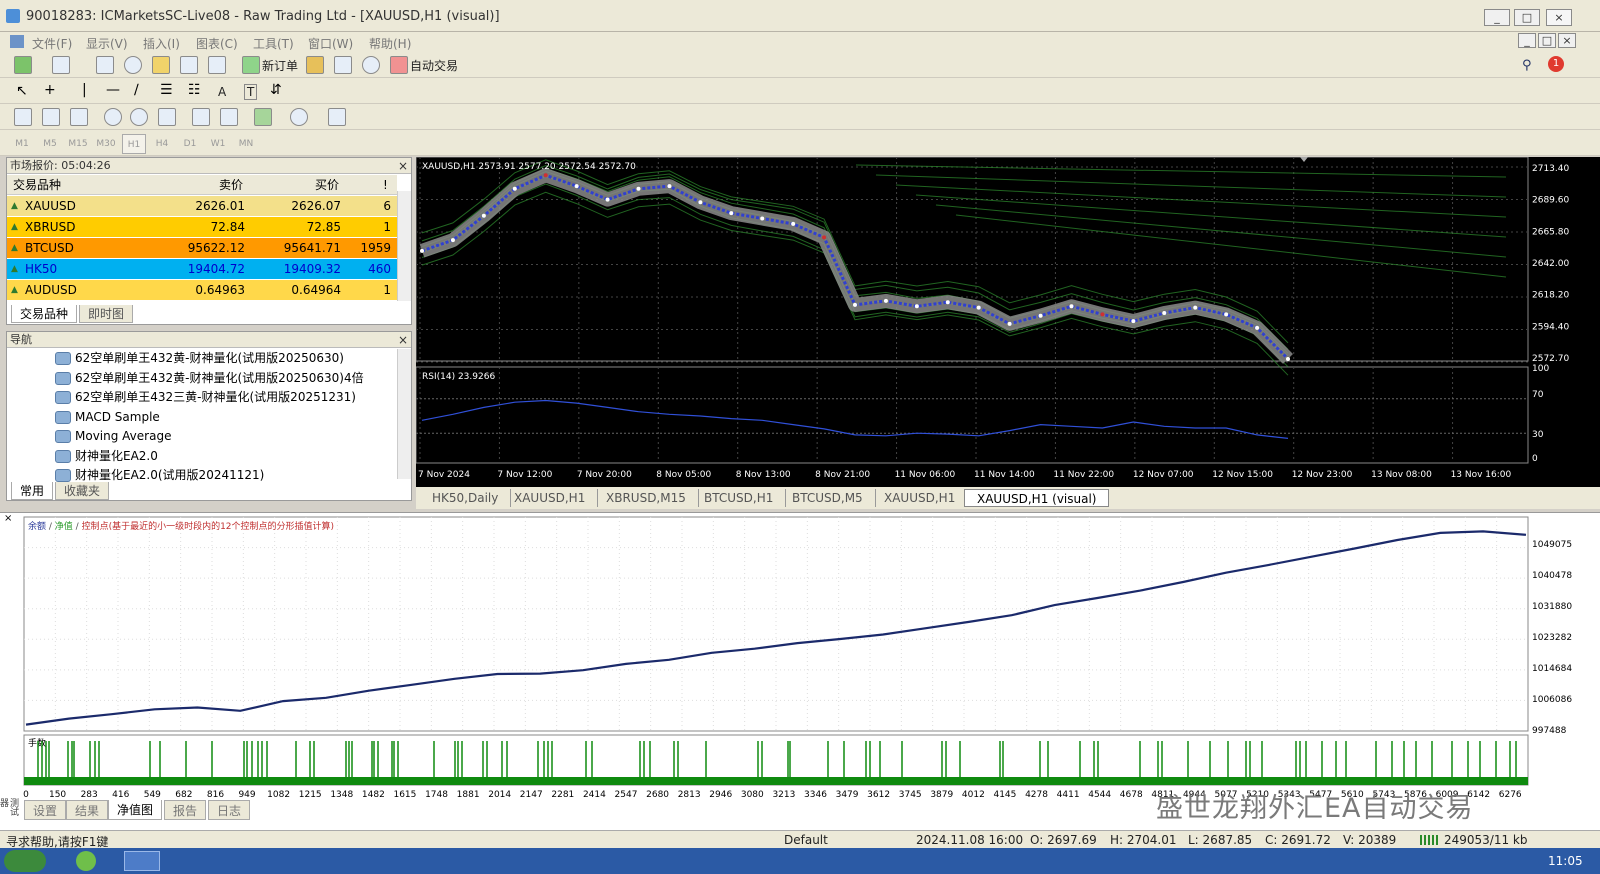  I want to click on new-order-icon, so click(251, 65).